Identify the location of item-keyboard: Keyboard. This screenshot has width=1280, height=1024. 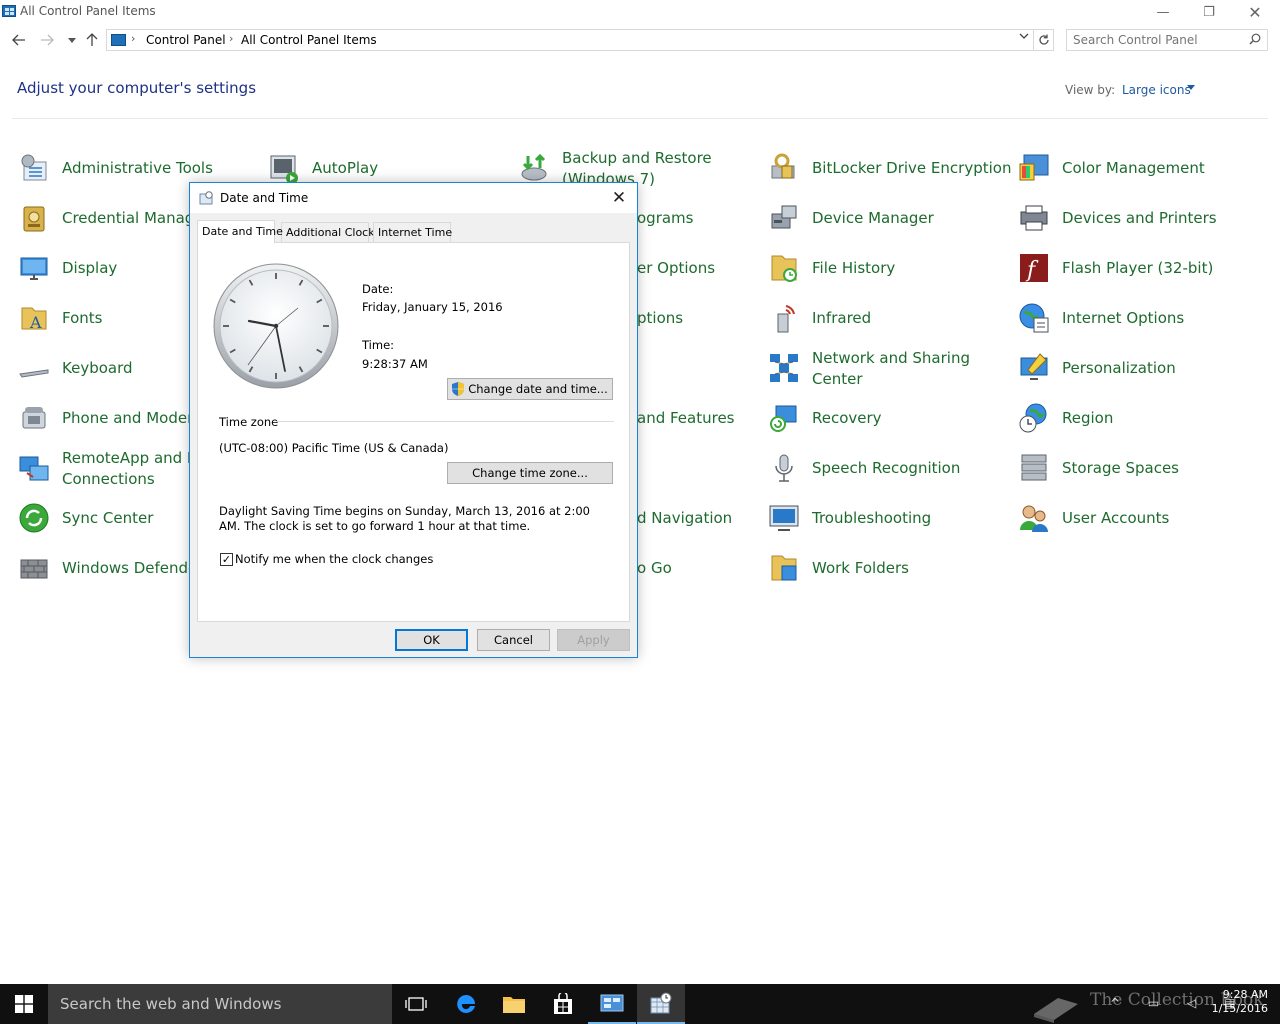
(98, 368).